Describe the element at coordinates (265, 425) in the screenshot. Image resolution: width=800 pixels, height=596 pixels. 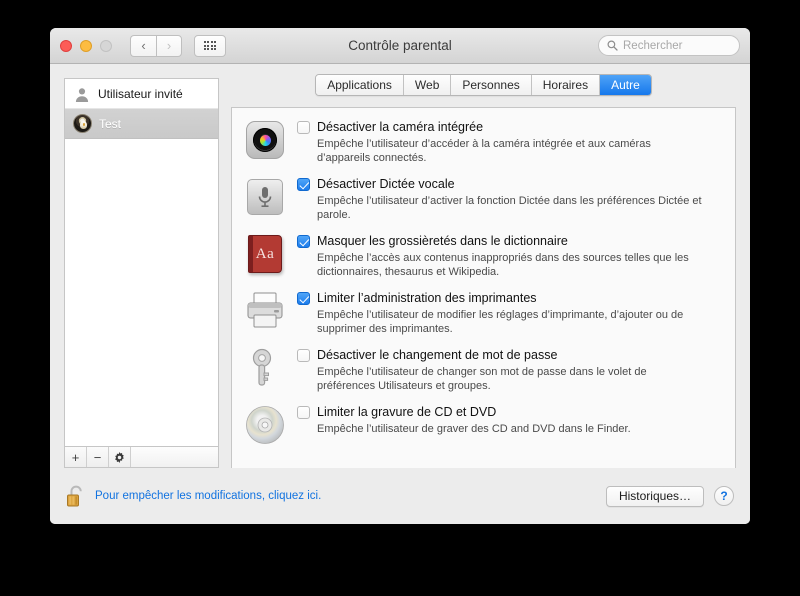
I see `cd-dvd-icon` at that location.